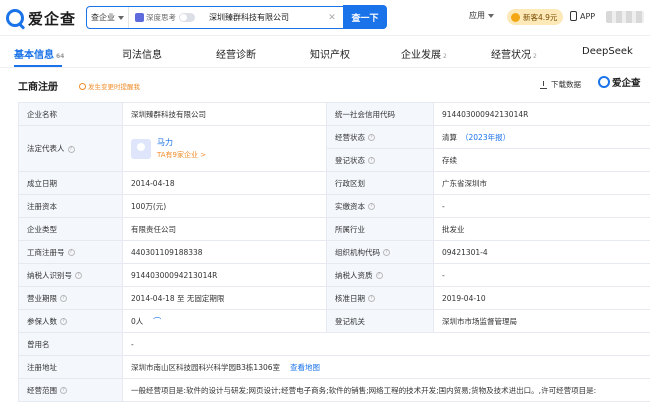 This screenshot has height=408, width=650. Describe the element at coordinates (350, 160) in the screenshot. I see `reg-status-label: 登记状态` at that location.